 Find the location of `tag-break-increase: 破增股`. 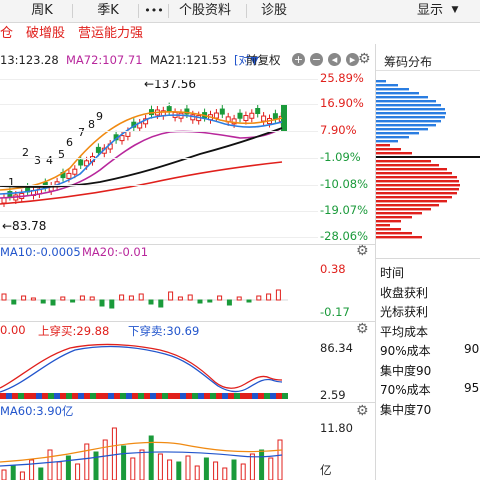

tag-break-increase: 破增股 is located at coordinates (45, 34).